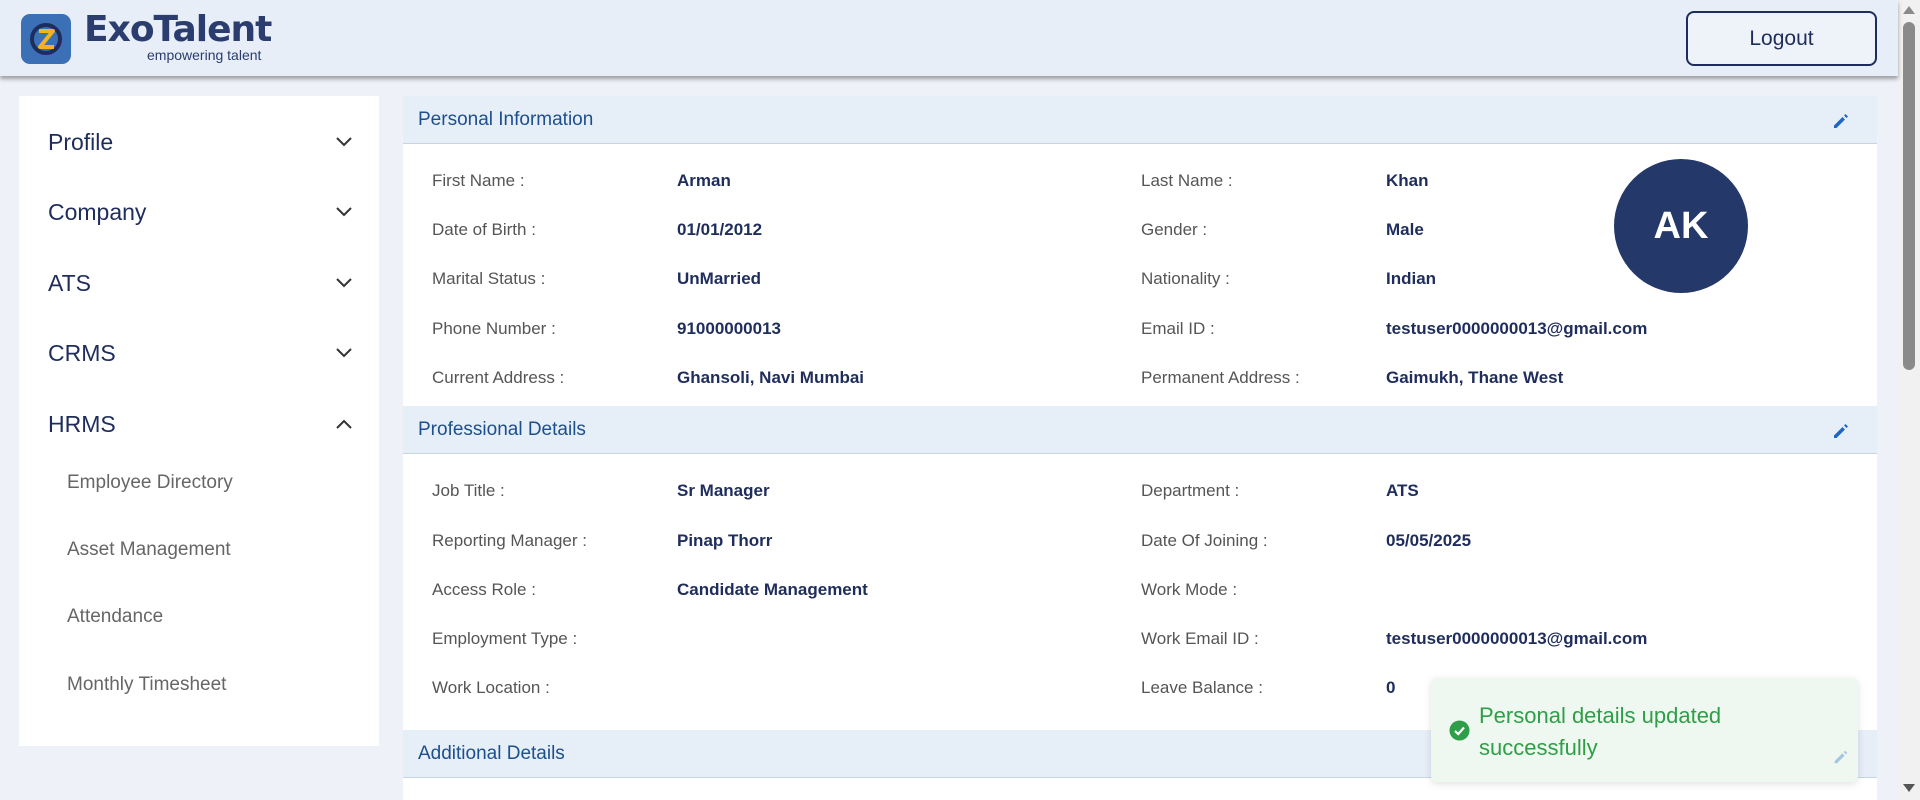 This screenshot has width=1920, height=800. I want to click on field-label: Email ID :, so click(1178, 328).